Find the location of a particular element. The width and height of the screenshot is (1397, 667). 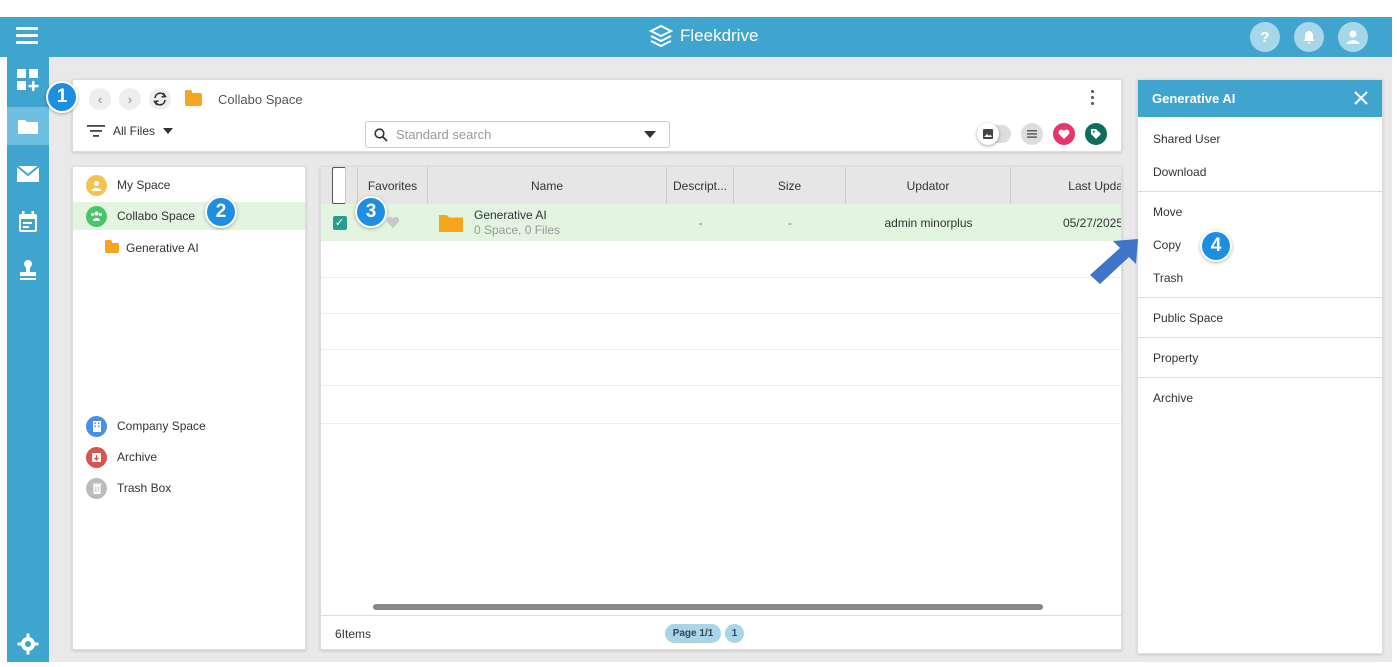

file-name: Generative AI is located at coordinates (517, 215).